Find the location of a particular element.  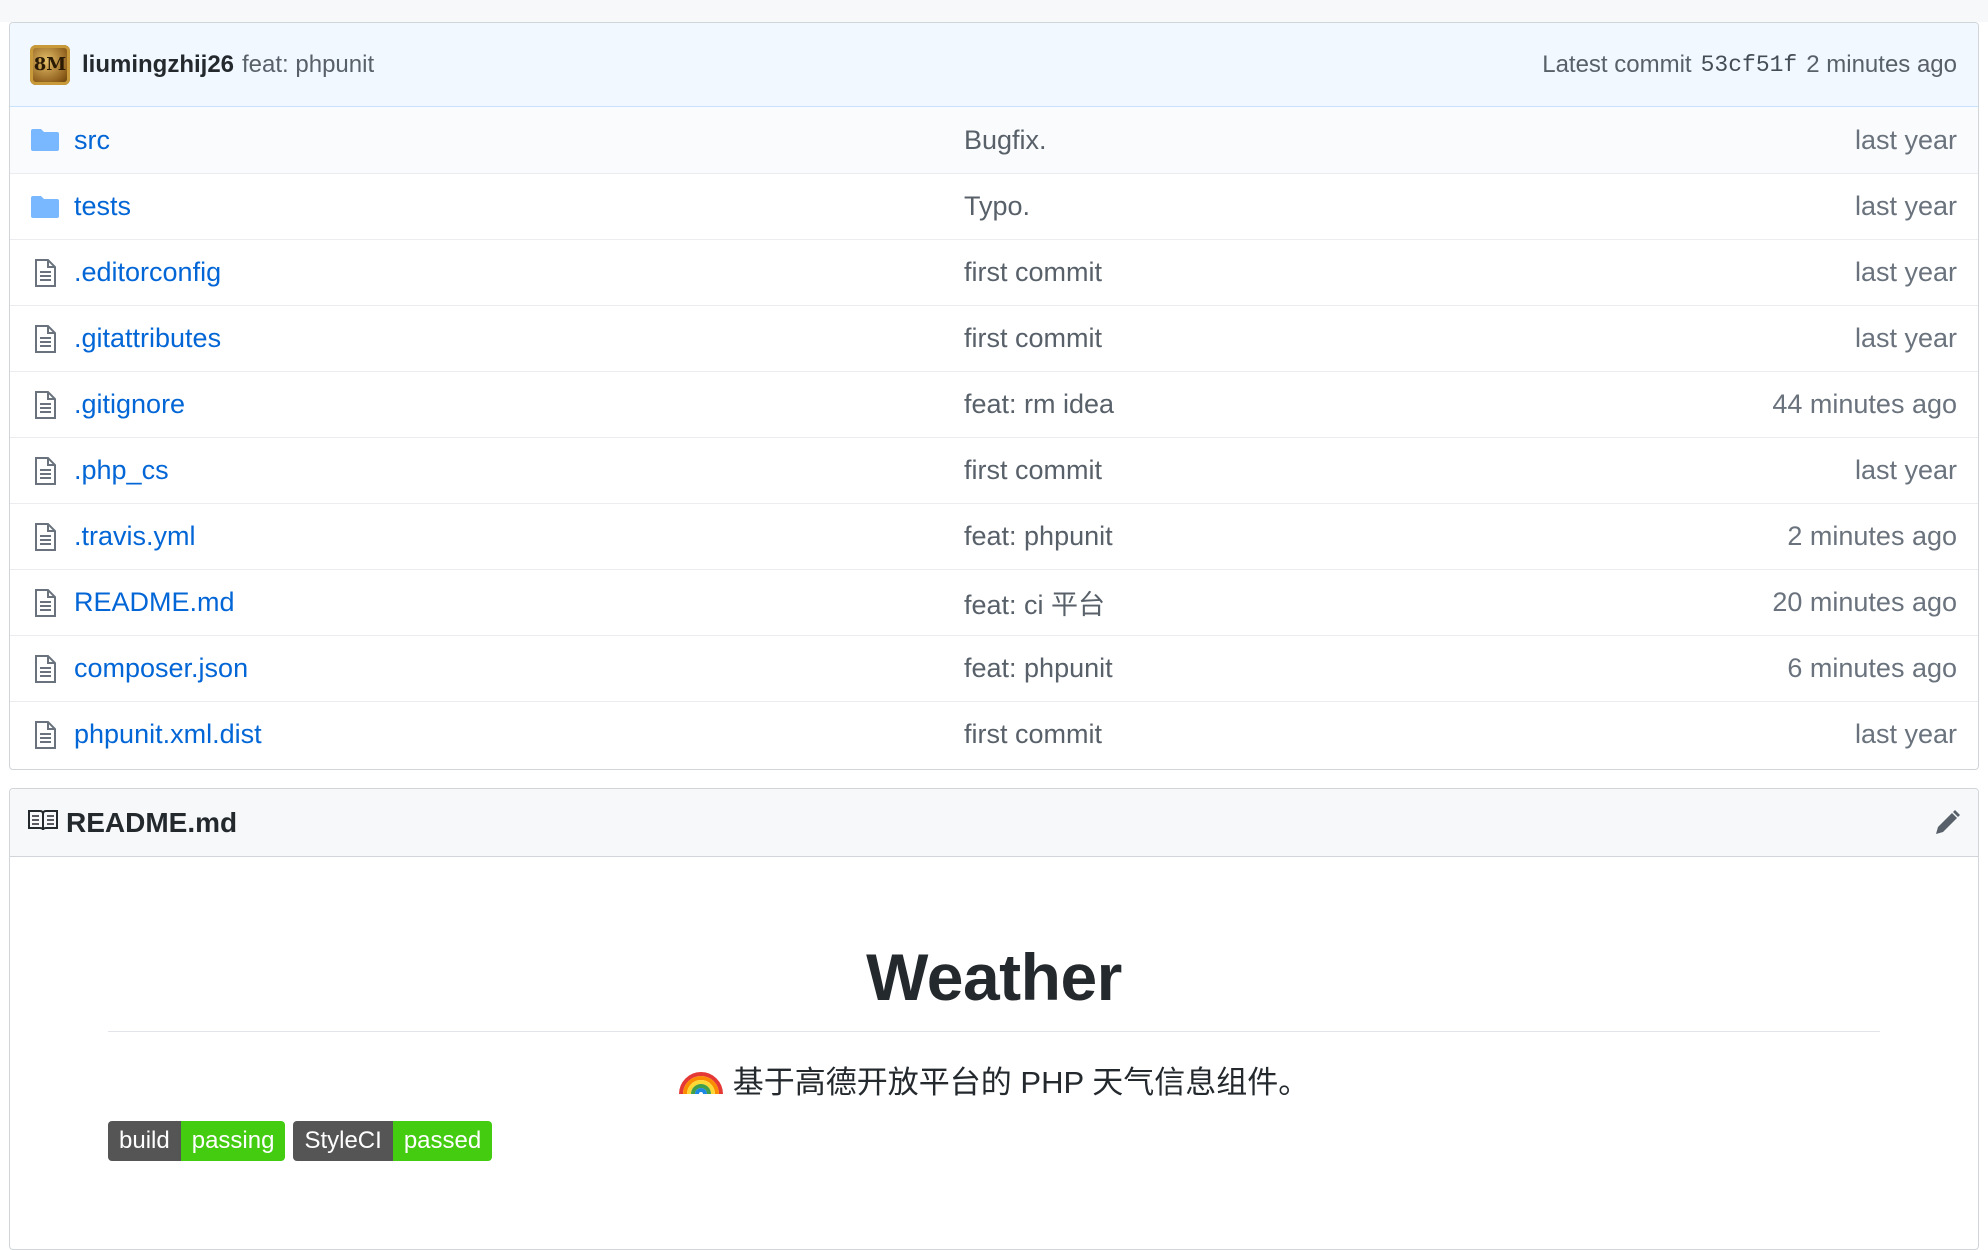

file-commit-message-link: feat: ci 平台 is located at coordinates (1368, 602).